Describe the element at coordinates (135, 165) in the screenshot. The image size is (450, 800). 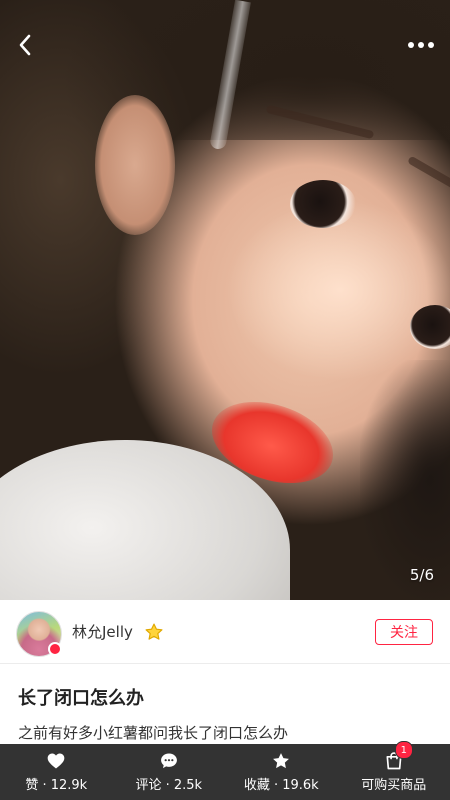
I see `photo-ear-region` at that location.